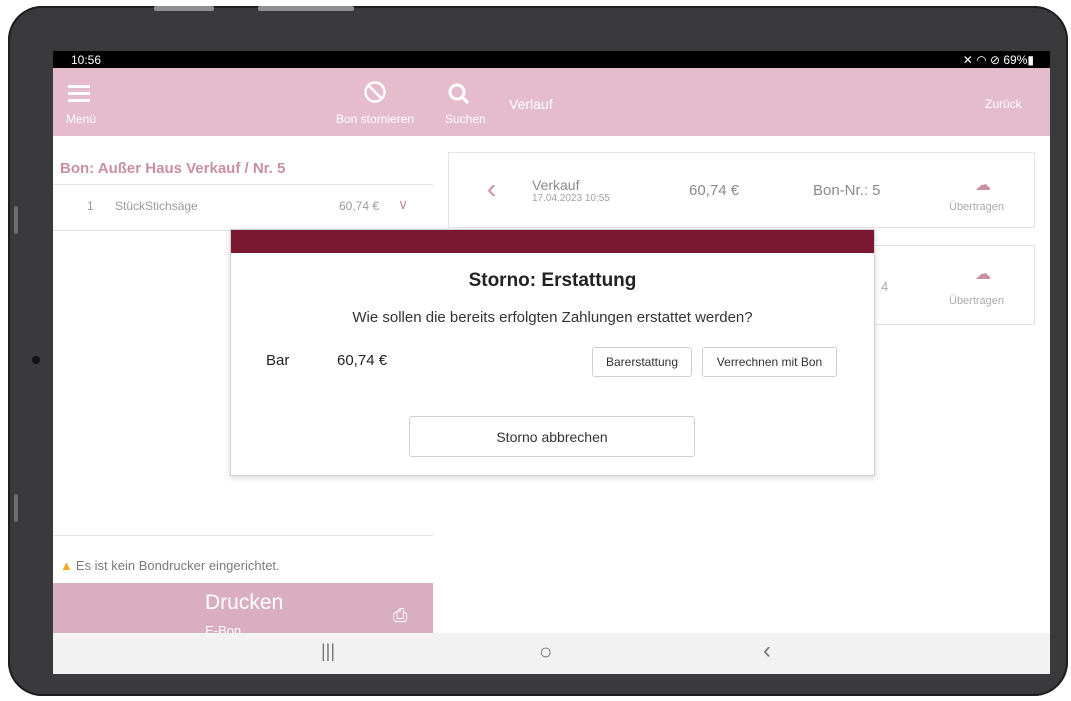 The height and width of the screenshot is (701, 1071). I want to click on cancel-bon-button: Bon stornieren, so click(378, 102).